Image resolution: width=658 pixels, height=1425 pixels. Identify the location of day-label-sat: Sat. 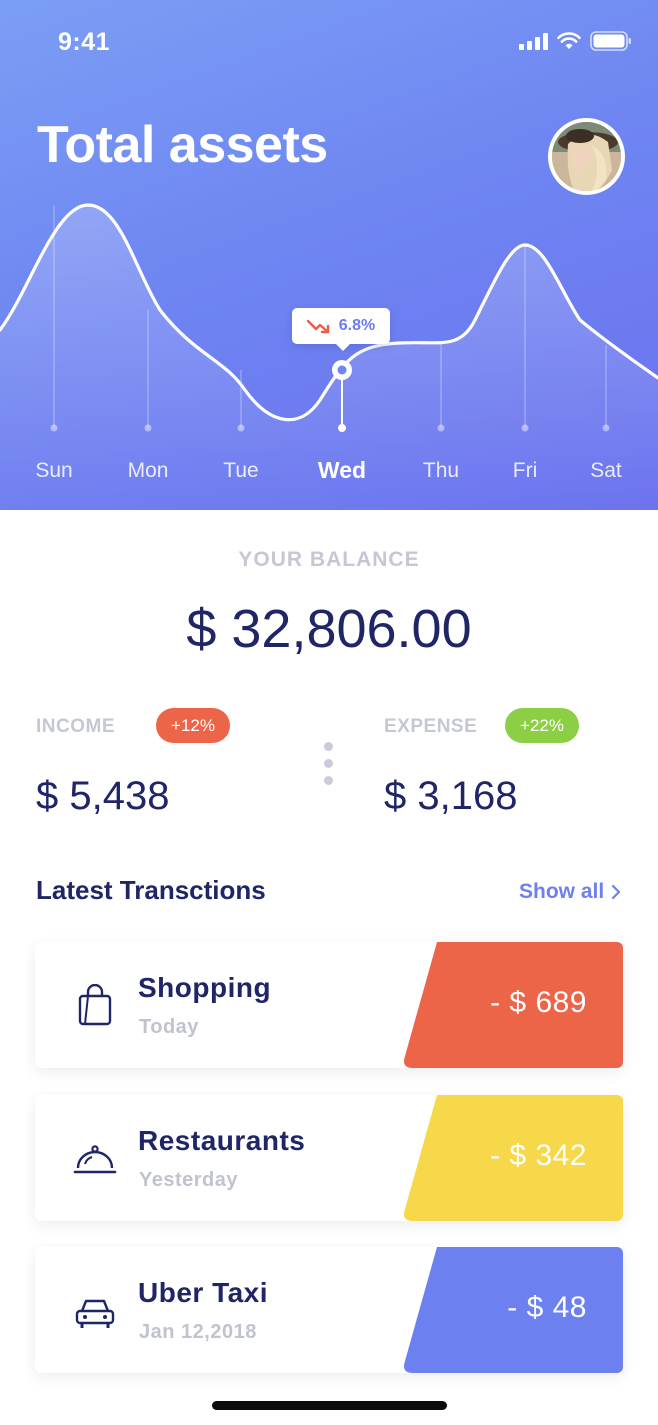
(606, 471).